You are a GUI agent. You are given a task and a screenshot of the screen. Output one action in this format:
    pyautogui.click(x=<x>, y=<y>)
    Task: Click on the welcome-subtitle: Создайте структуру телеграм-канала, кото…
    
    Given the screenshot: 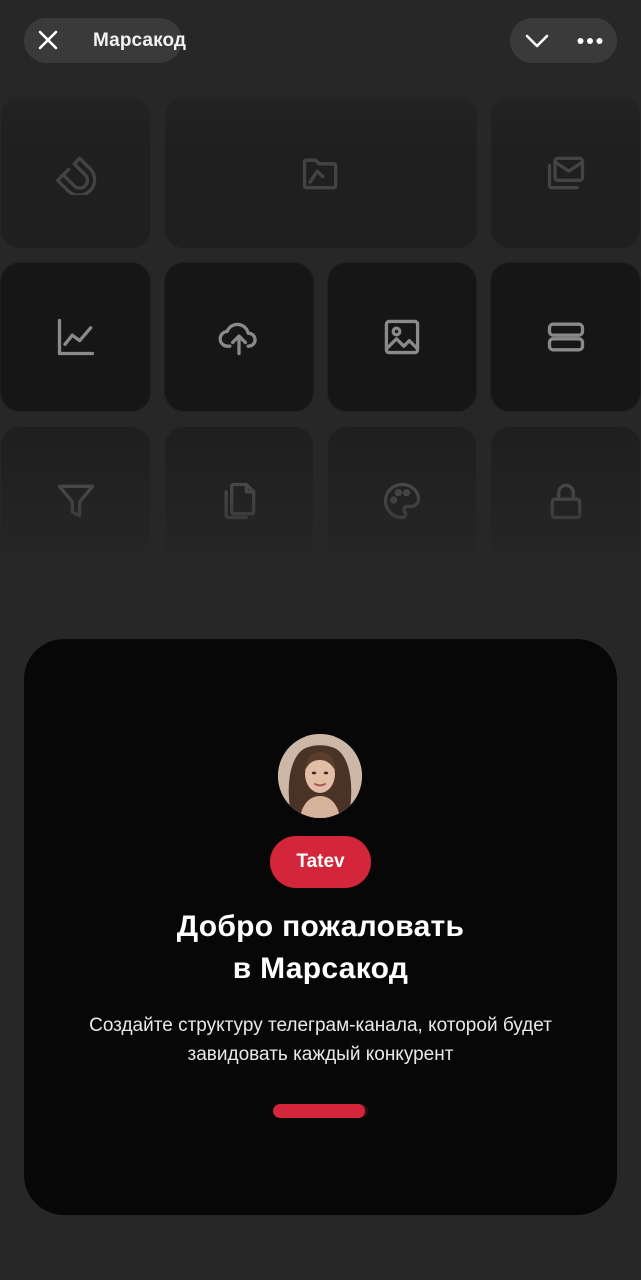 What is the action you would take?
    pyautogui.click(x=320, y=1040)
    